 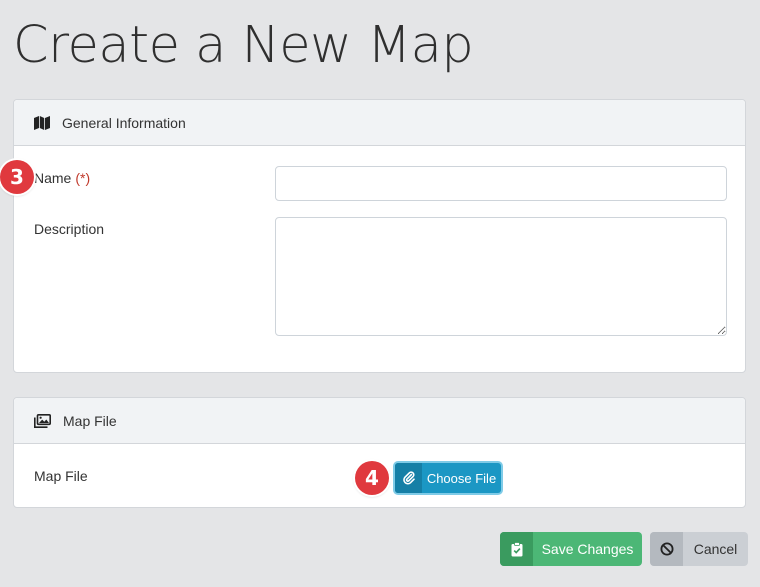 I want to click on save-changes-label: Save Changes, so click(x=587, y=549).